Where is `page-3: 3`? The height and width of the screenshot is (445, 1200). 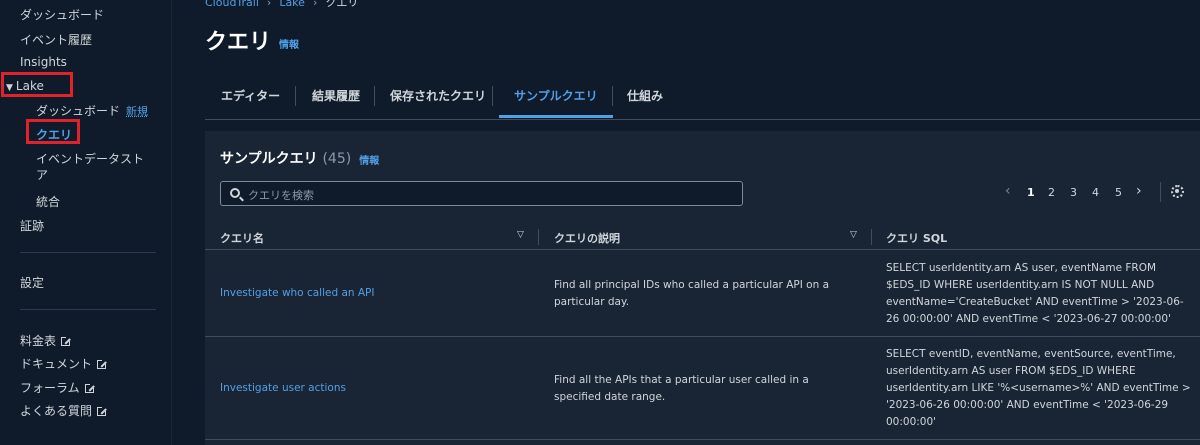 page-3: 3 is located at coordinates (1073, 192).